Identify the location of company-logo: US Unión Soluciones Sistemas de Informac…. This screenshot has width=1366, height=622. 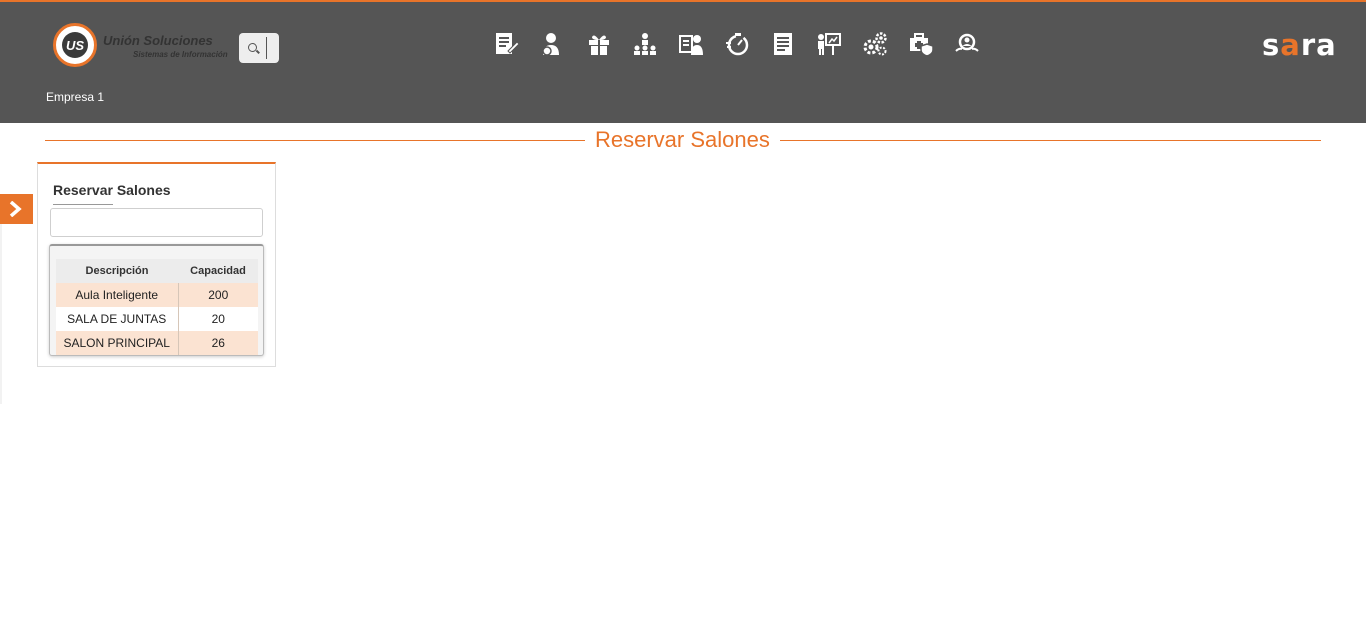
(140, 46).